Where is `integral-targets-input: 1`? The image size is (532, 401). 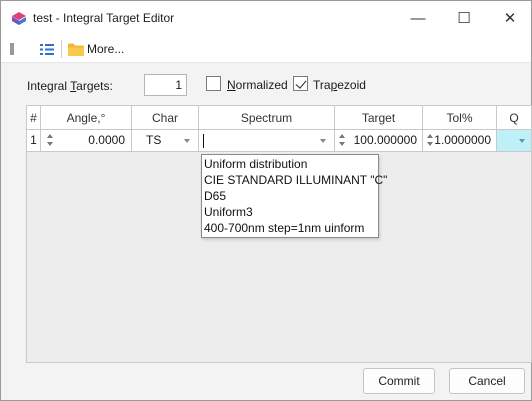 integral-targets-input: 1 is located at coordinates (165, 85).